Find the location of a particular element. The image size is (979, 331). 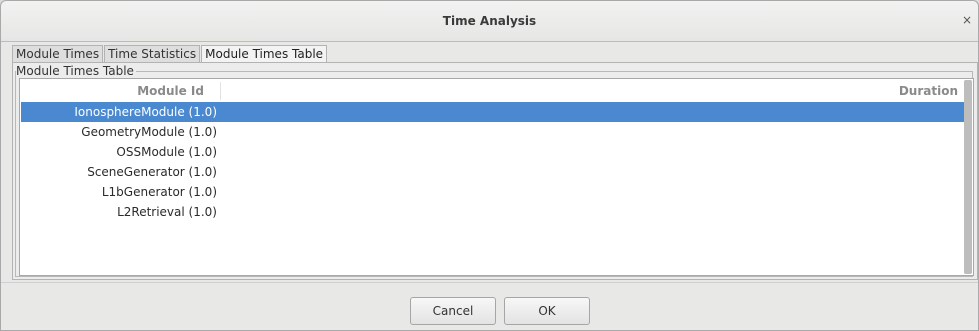

table-header: Module Id Duration is located at coordinates (492, 91).